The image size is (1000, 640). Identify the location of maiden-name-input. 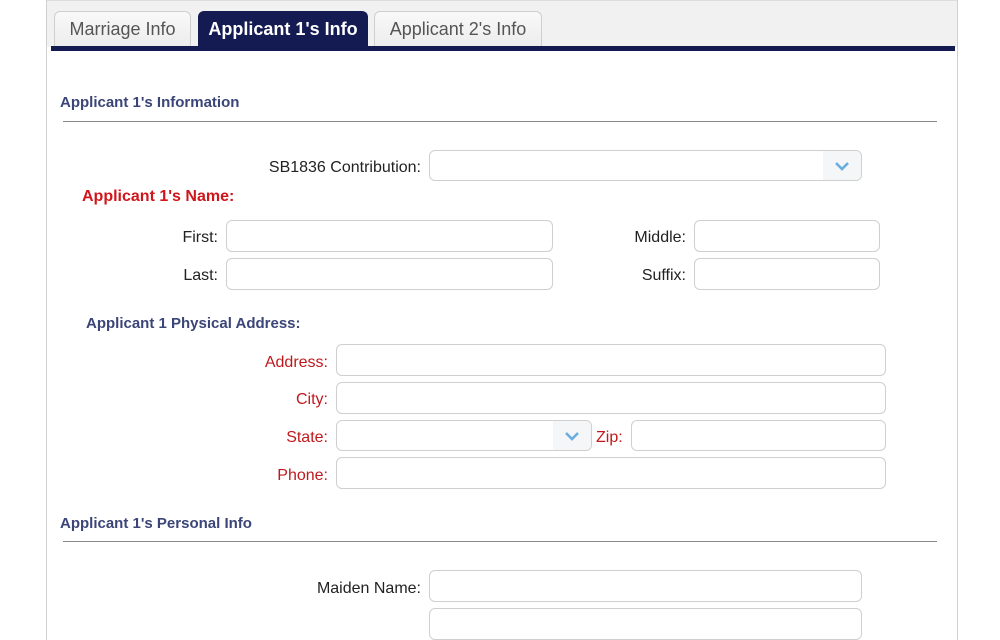
(645, 586).